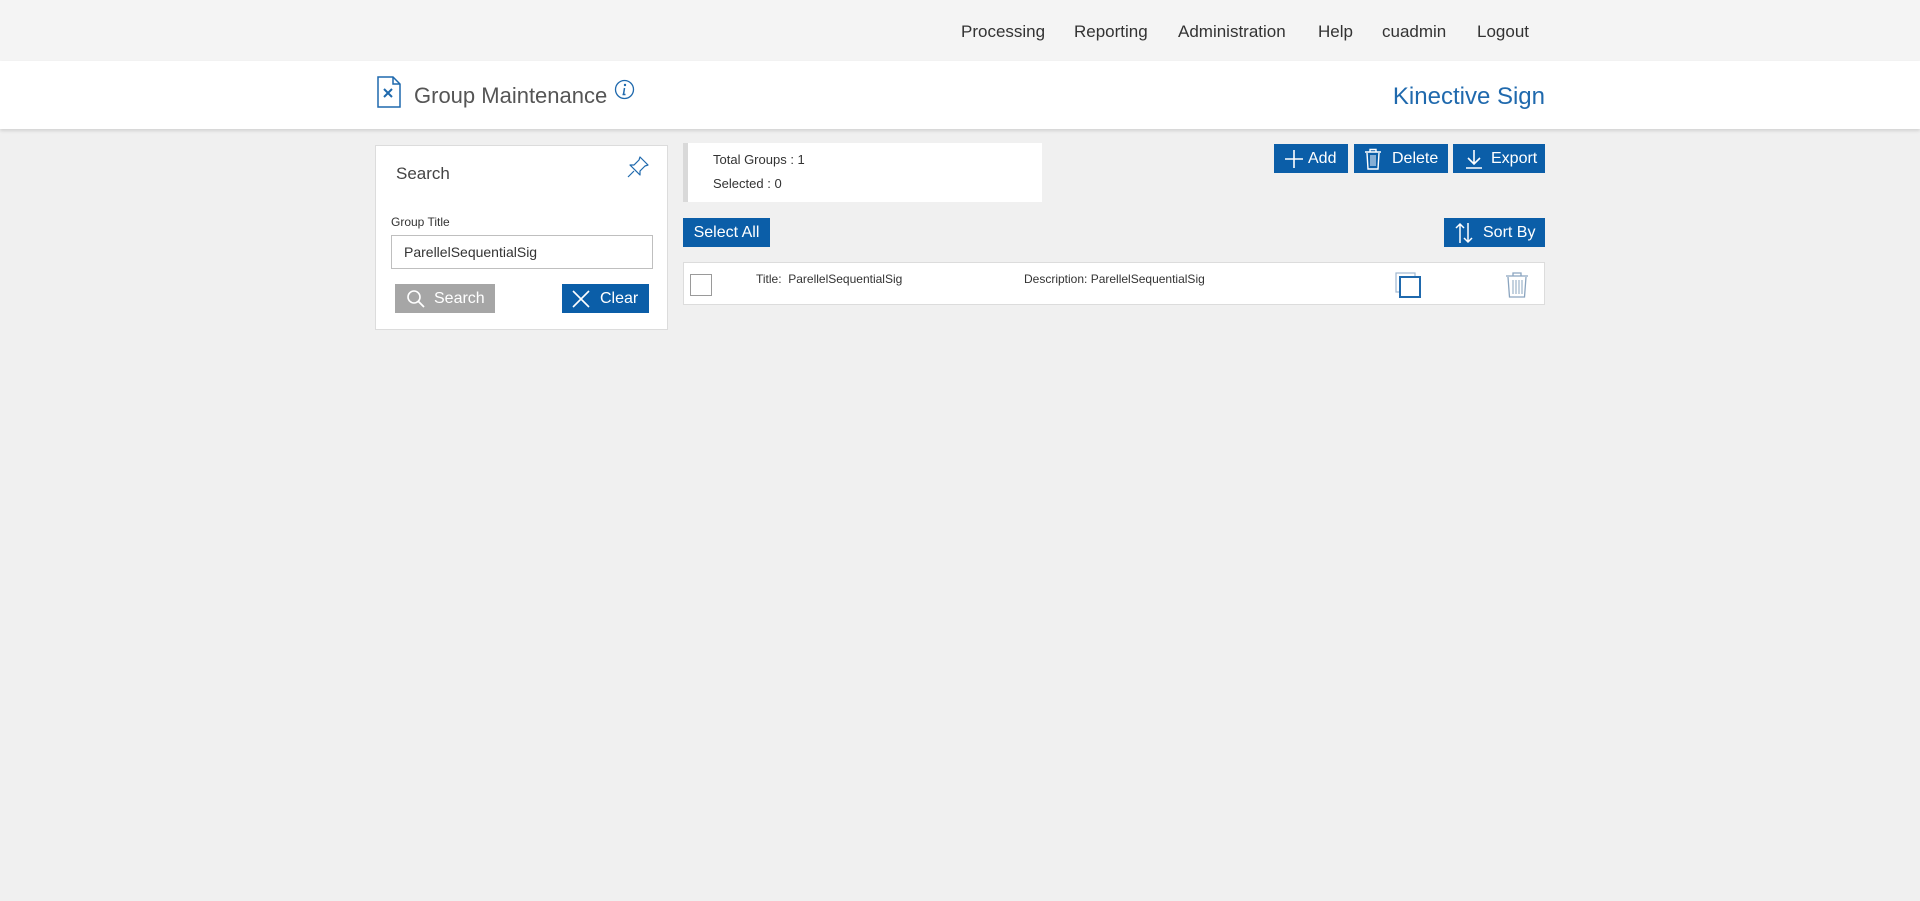 This screenshot has width=1920, height=901. I want to click on clear-button: Clear, so click(605, 298).